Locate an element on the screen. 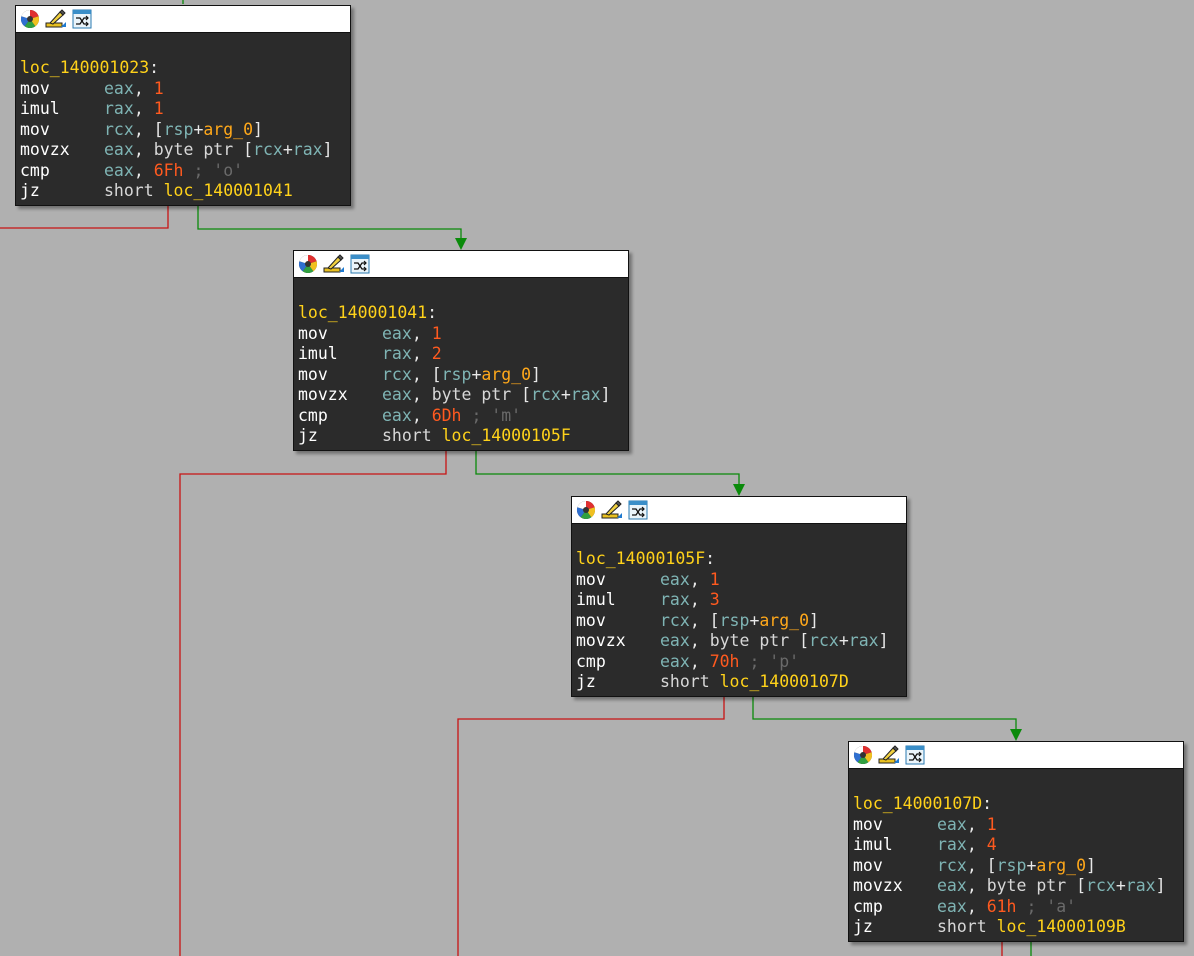  instruction-line: imul rax, 3 is located at coordinates (741, 600).